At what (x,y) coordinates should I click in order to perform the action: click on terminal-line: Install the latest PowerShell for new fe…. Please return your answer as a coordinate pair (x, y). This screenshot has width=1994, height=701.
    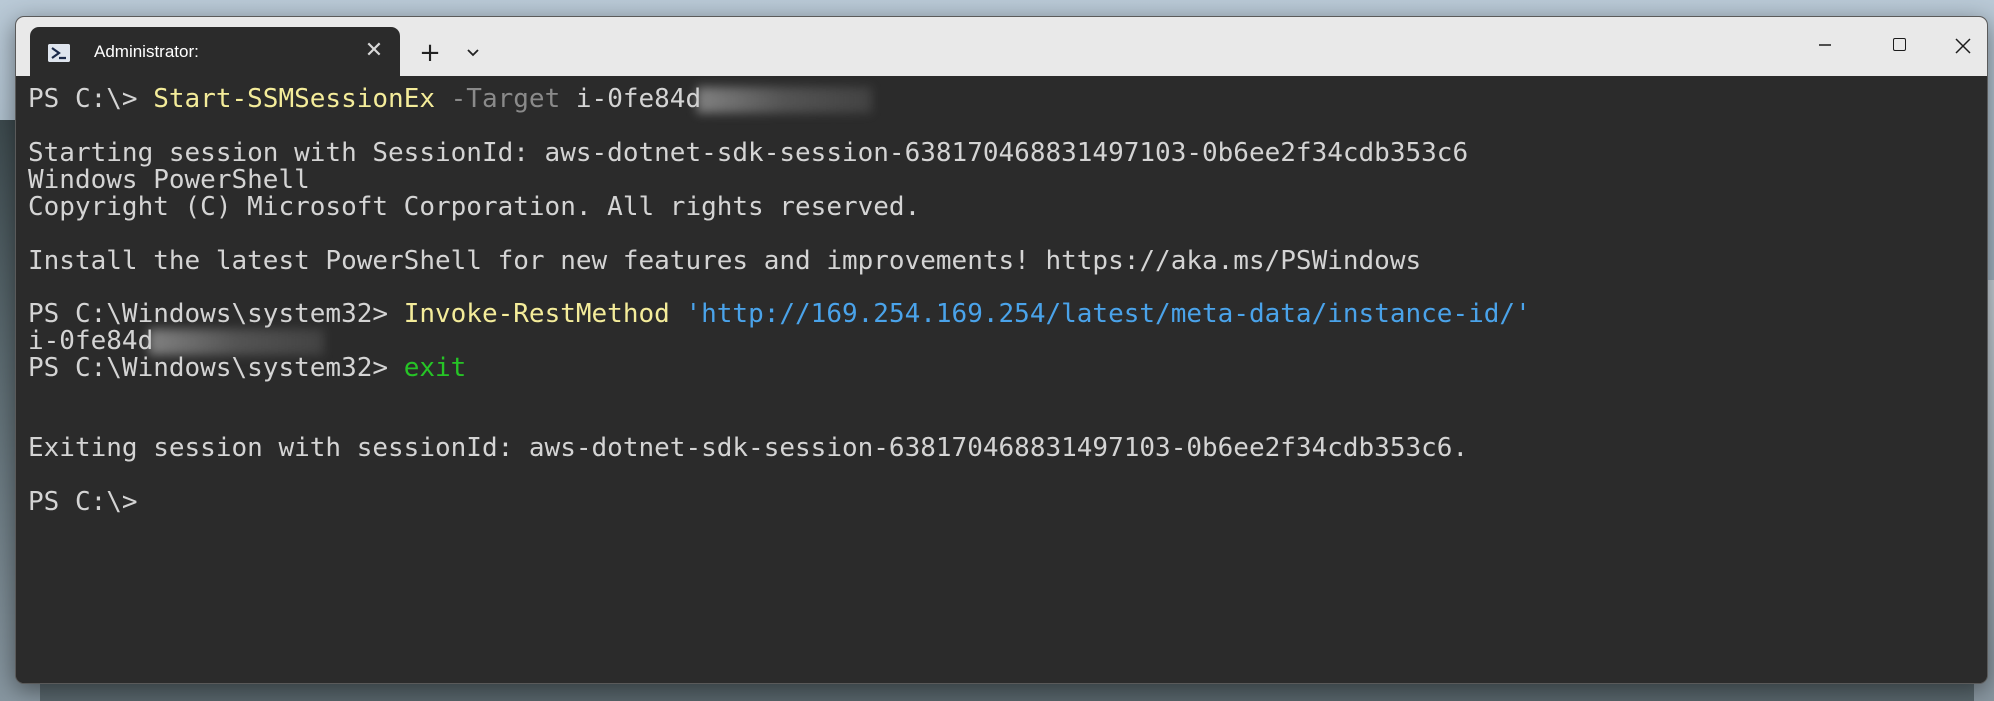
    Looking at the image, I should click on (725, 261).